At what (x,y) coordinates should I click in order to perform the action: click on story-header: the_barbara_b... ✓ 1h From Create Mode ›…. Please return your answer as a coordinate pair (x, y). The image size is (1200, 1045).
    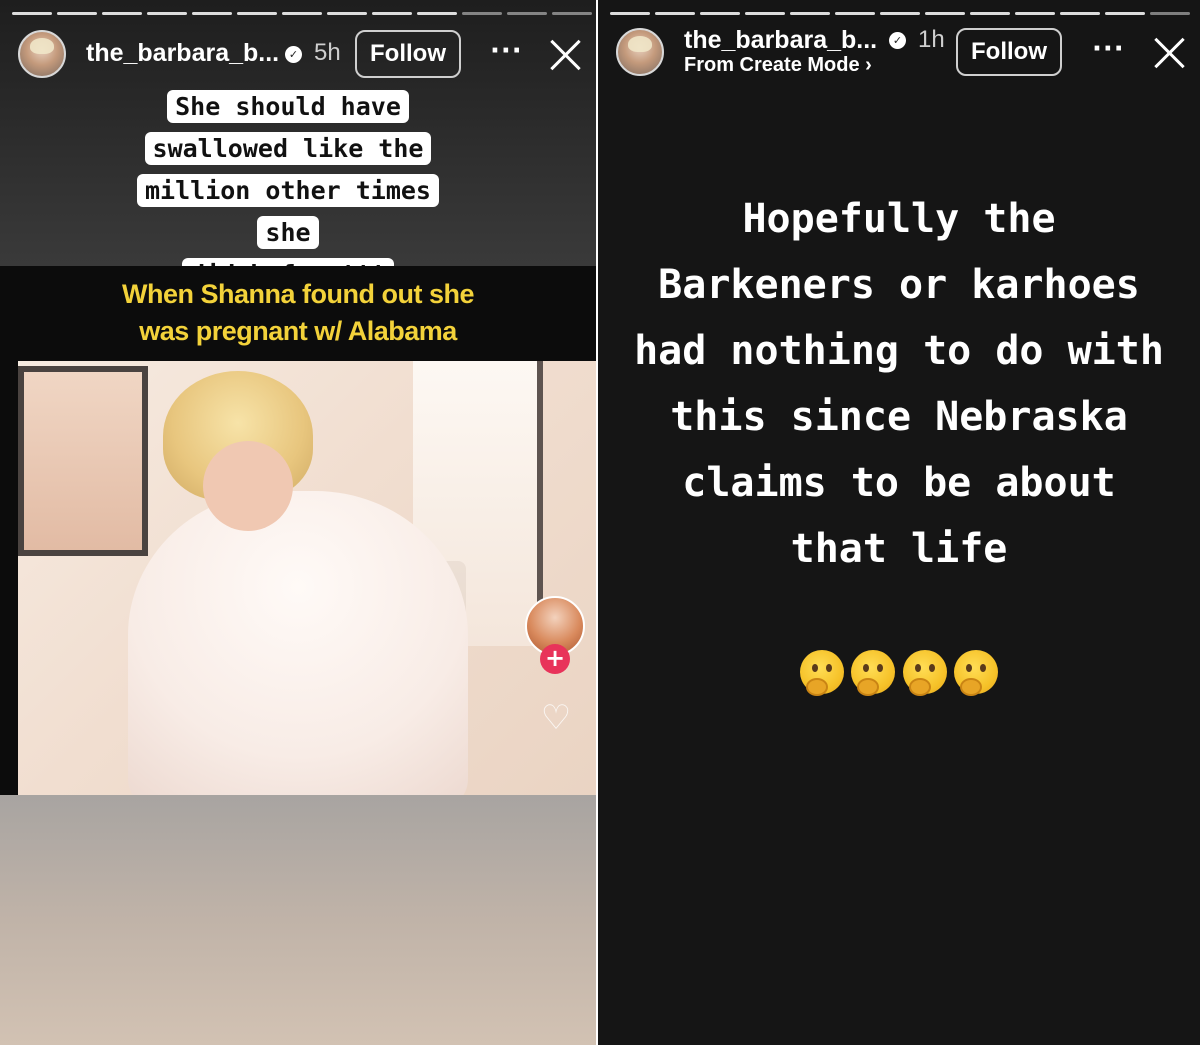
    Looking at the image, I should click on (899, 54).